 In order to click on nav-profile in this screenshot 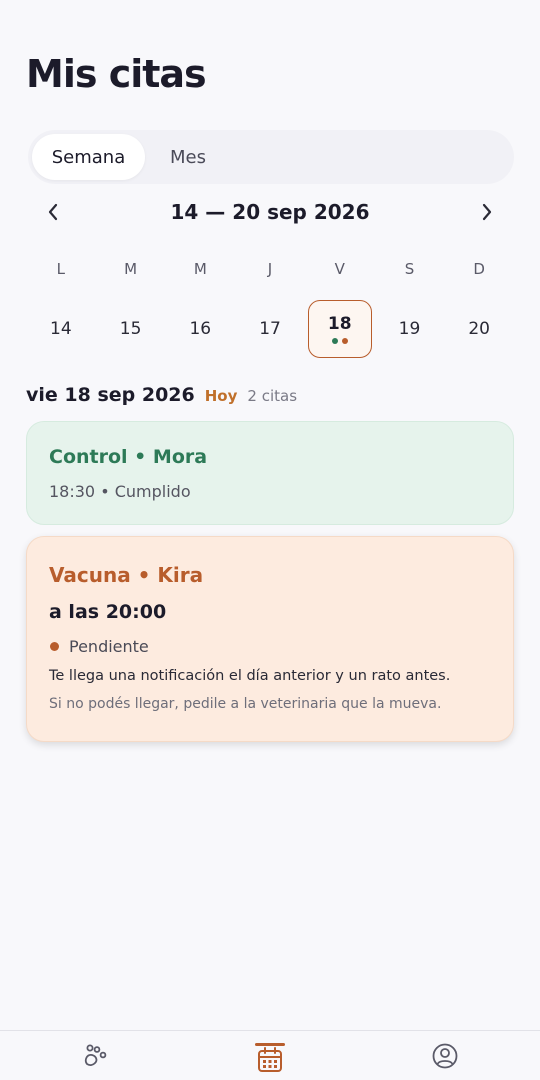, I will do `click(445, 1055)`.